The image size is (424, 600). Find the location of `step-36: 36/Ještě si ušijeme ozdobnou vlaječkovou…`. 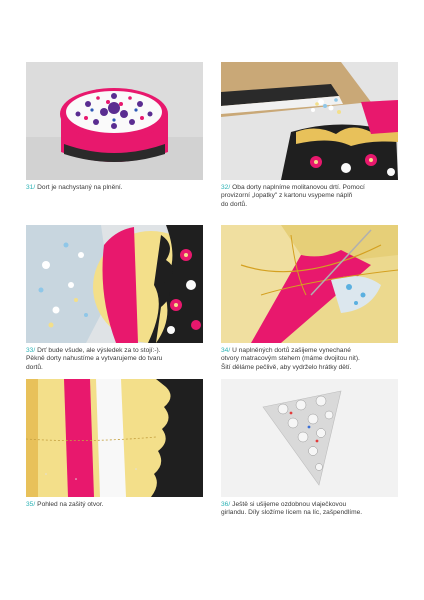

step-36: 36/Ještě si ušijeme ozdobnou vlaječkovou… is located at coordinates (309, 448).